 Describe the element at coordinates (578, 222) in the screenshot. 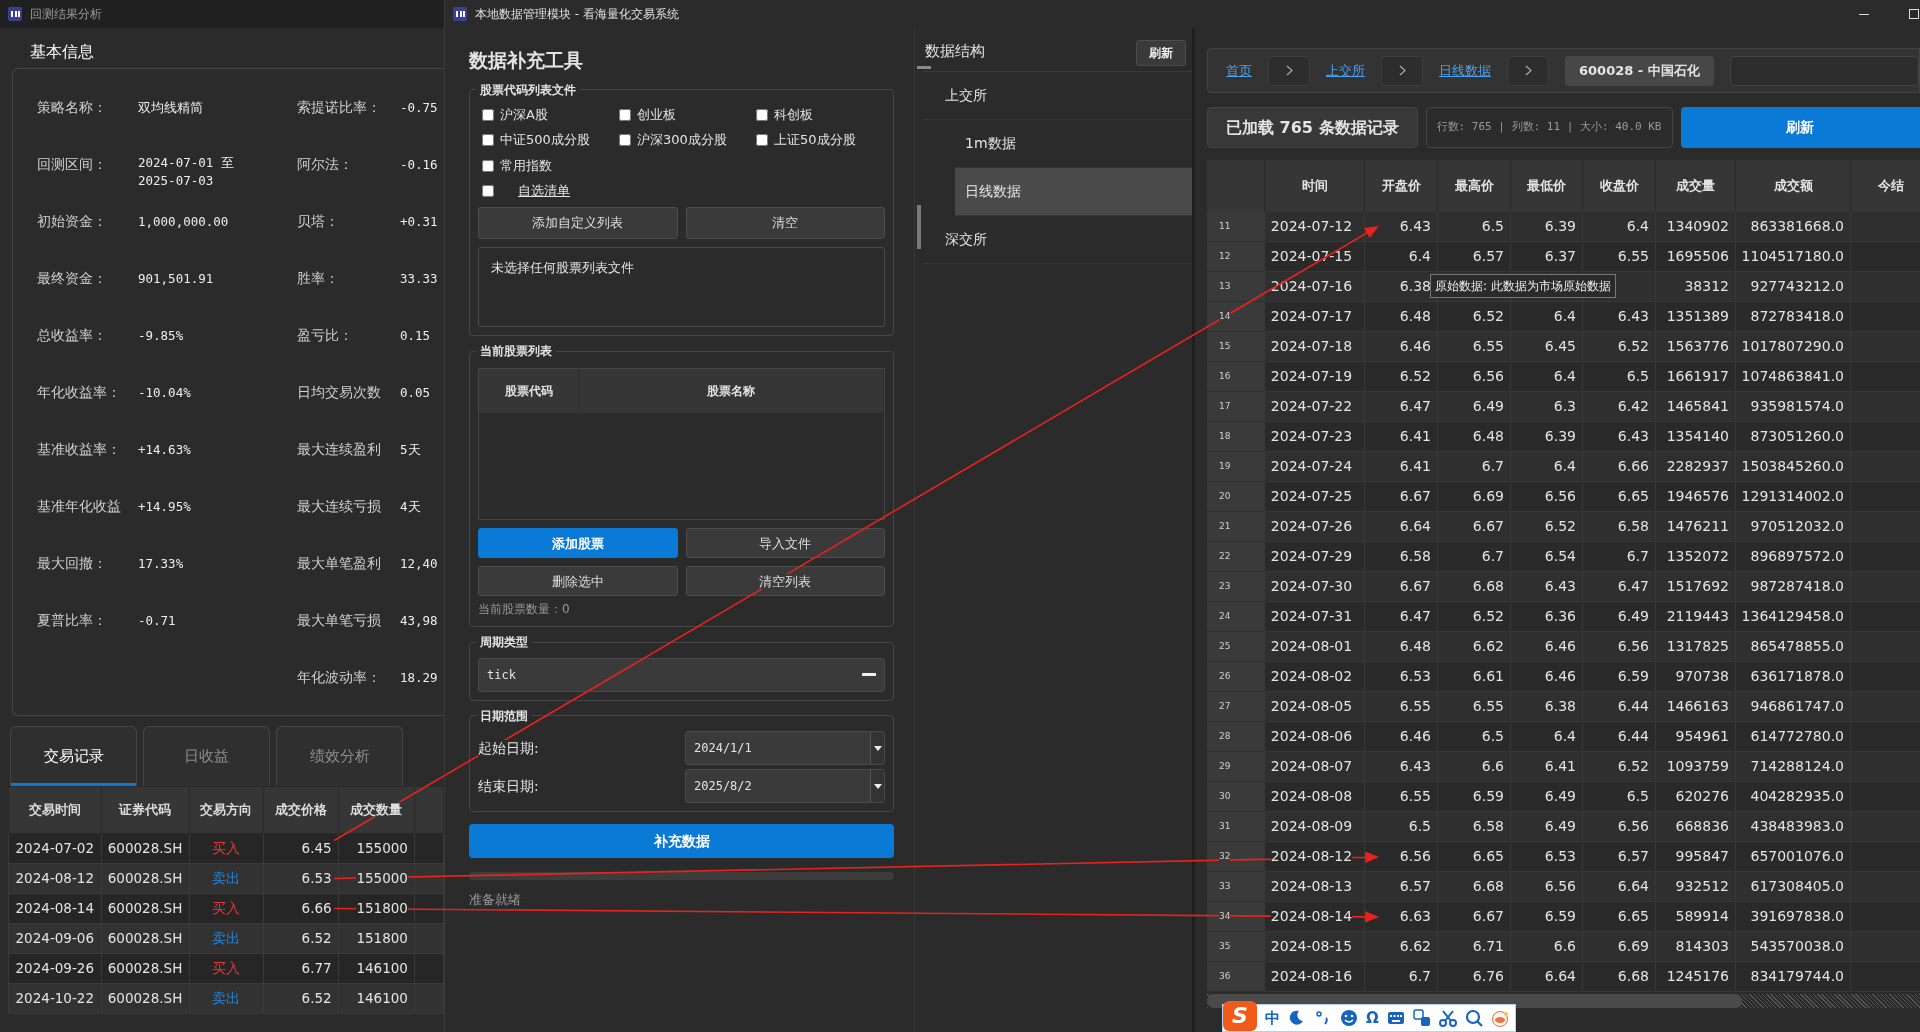

I see `button: 添加自定义列表` at that location.